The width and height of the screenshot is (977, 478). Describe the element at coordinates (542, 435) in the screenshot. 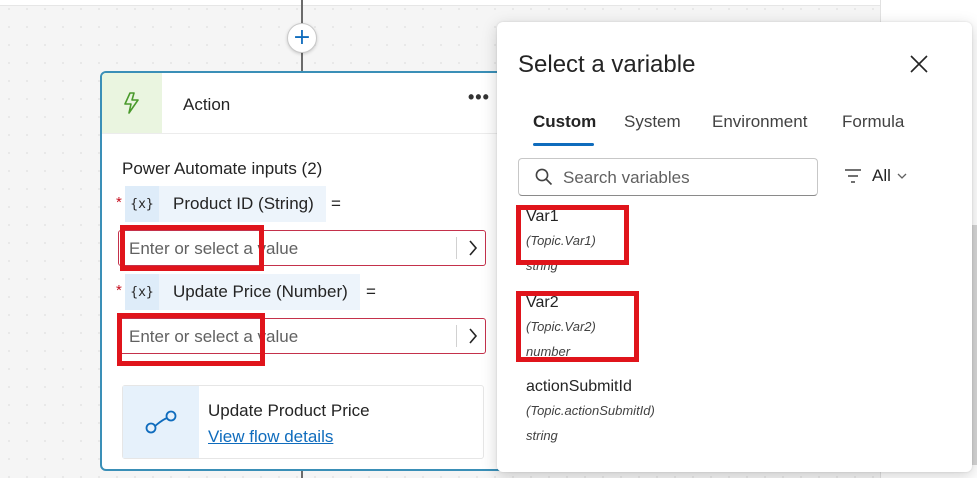

I see `variable-type: string` at that location.